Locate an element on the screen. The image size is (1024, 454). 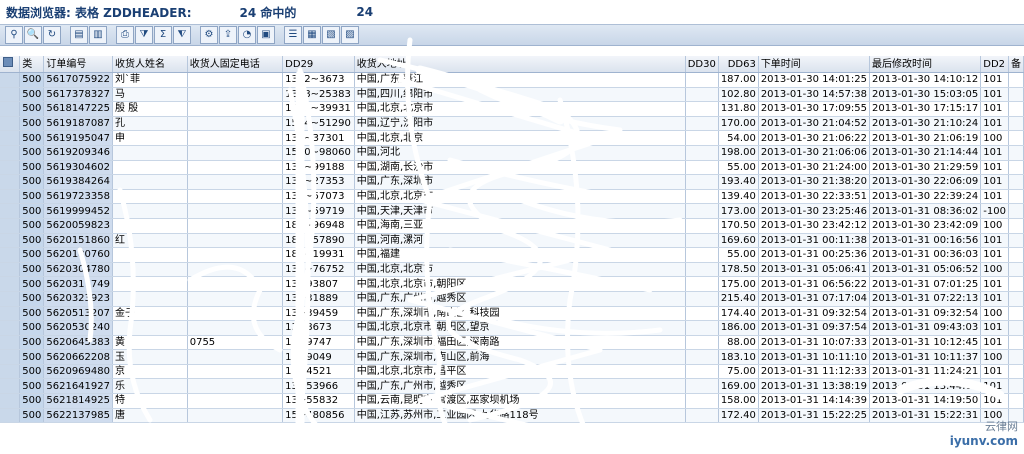
print-button: ⎙ is located at coordinates (125, 35).